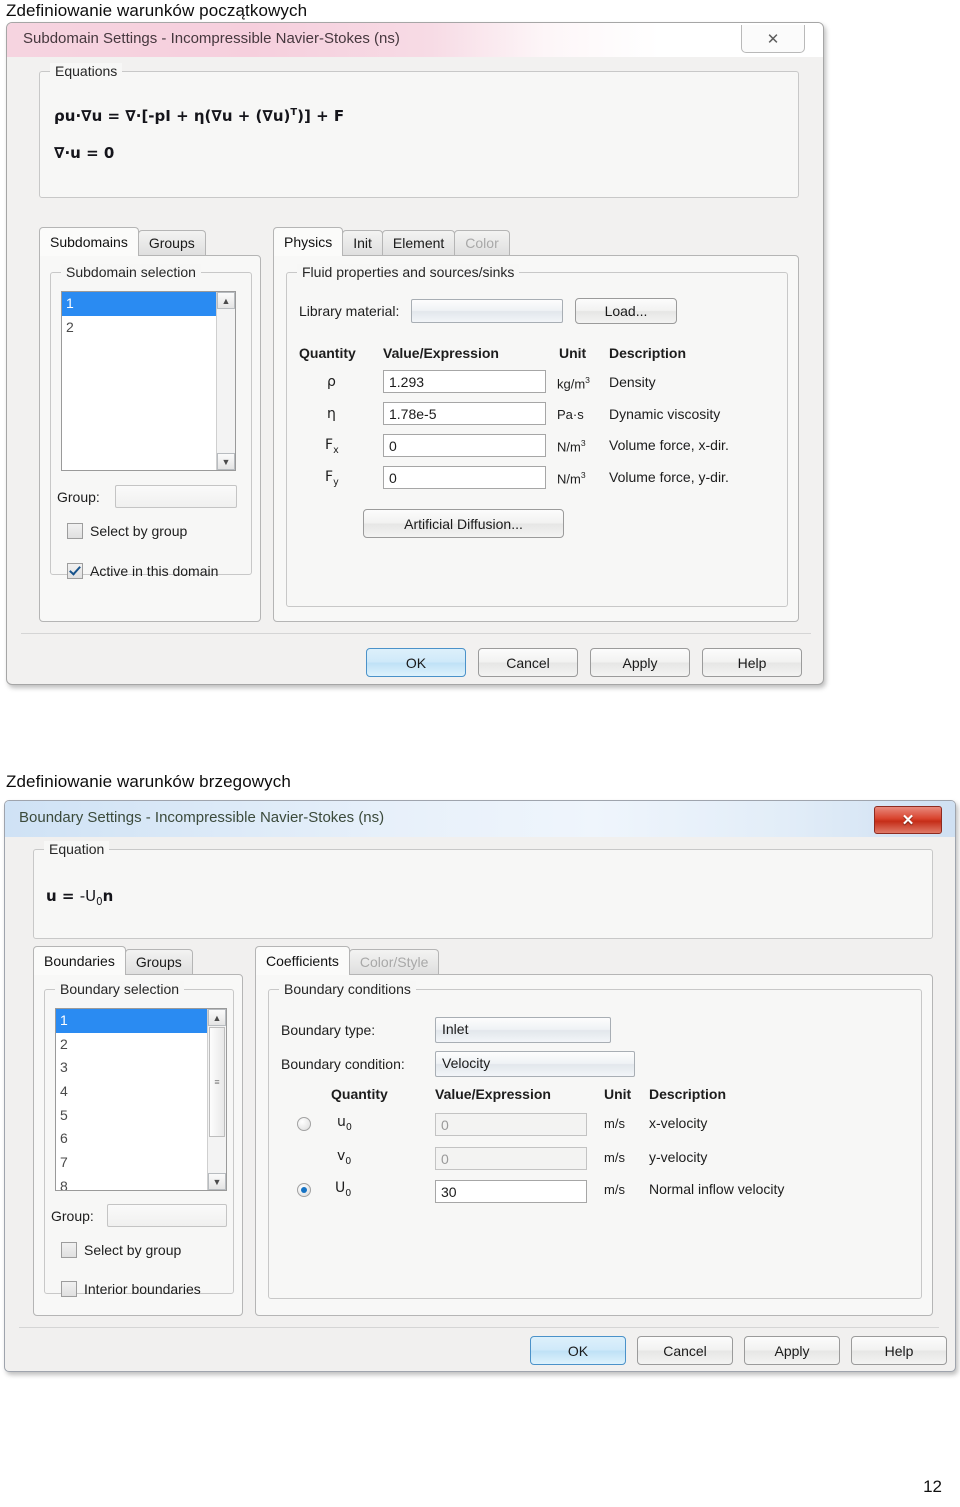 The image size is (960, 1507). Describe the element at coordinates (511, 1191) in the screenshot. I see `value-field-U0: 30` at that location.